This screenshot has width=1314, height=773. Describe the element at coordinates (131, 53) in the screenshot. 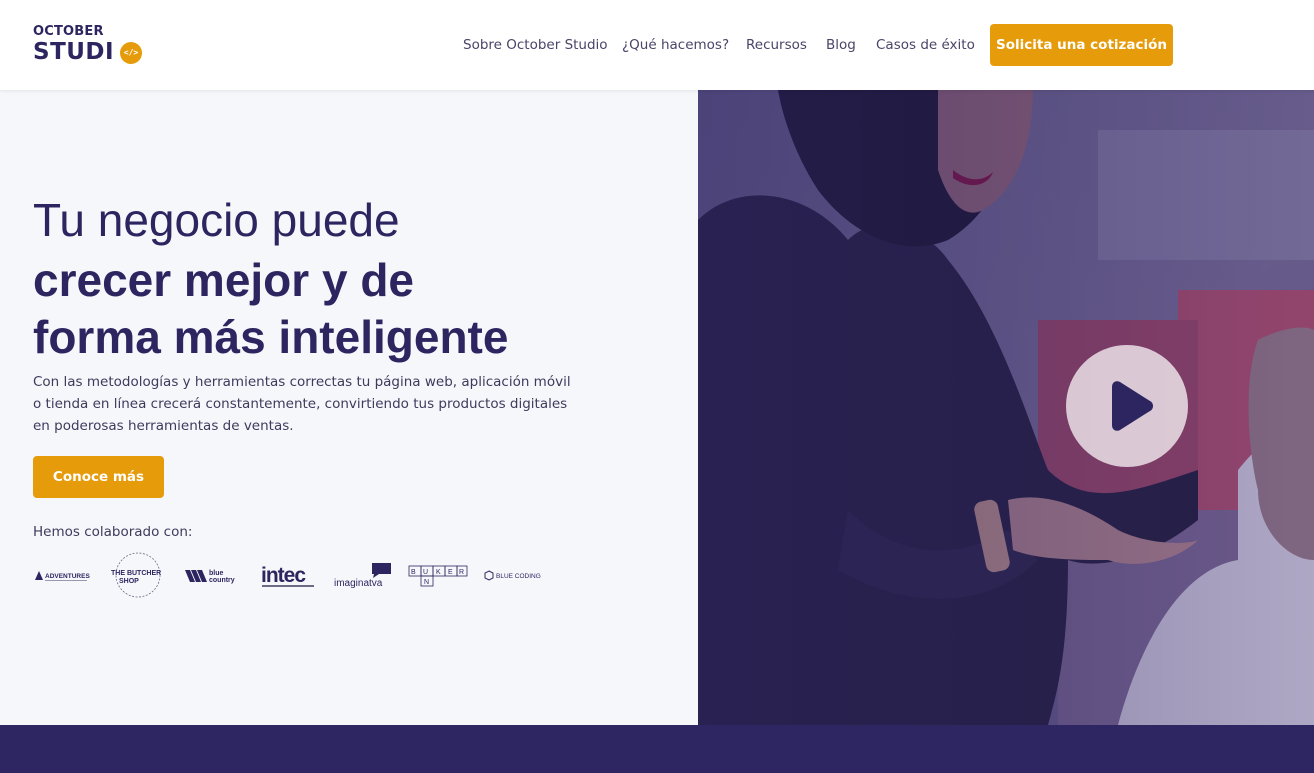

I see `code-badge-icon: </>` at that location.